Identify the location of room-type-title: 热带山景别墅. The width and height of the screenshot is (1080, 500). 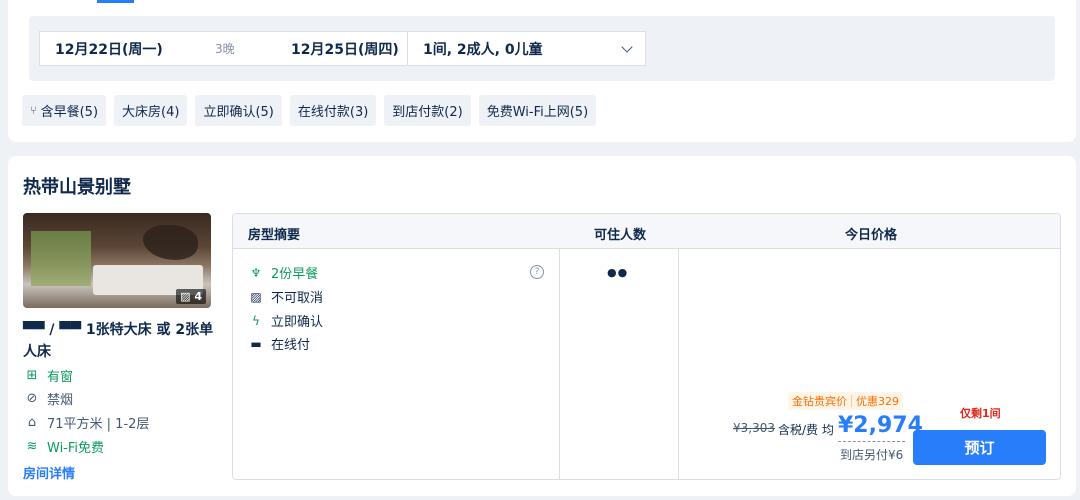
(77, 187).